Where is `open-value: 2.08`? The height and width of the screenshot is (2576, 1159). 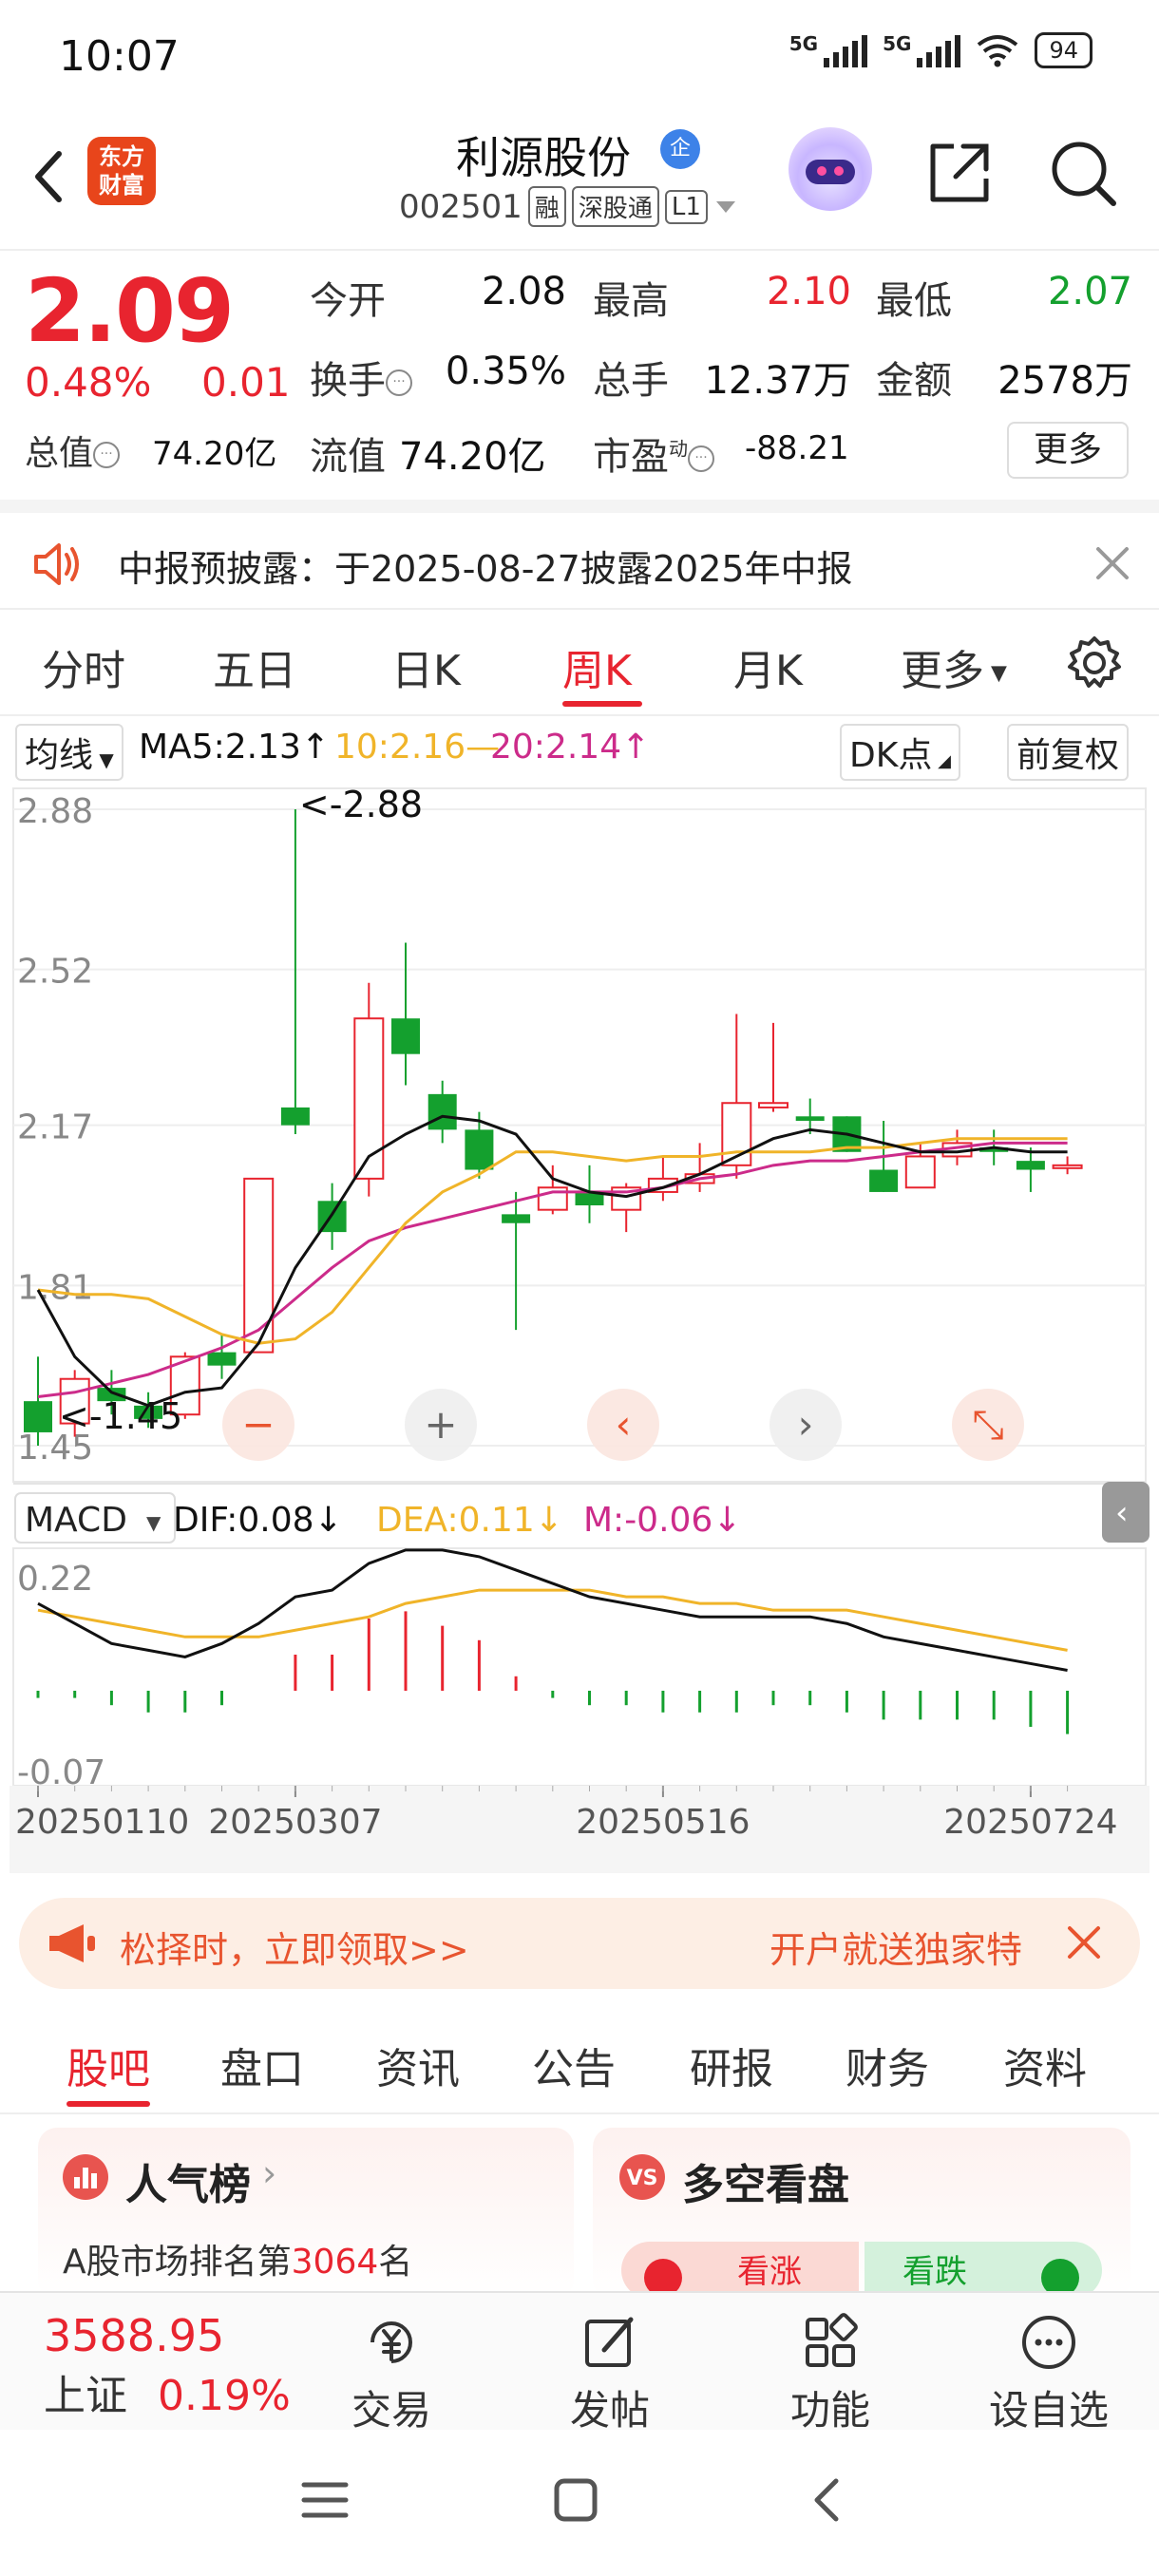 open-value: 2.08 is located at coordinates (523, 291).